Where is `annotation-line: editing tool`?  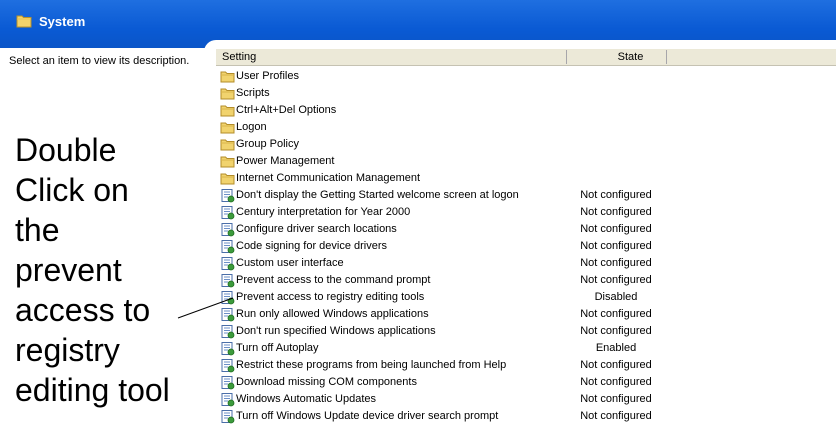
annotation-line: editing tool is located at coordinates (92, 390).